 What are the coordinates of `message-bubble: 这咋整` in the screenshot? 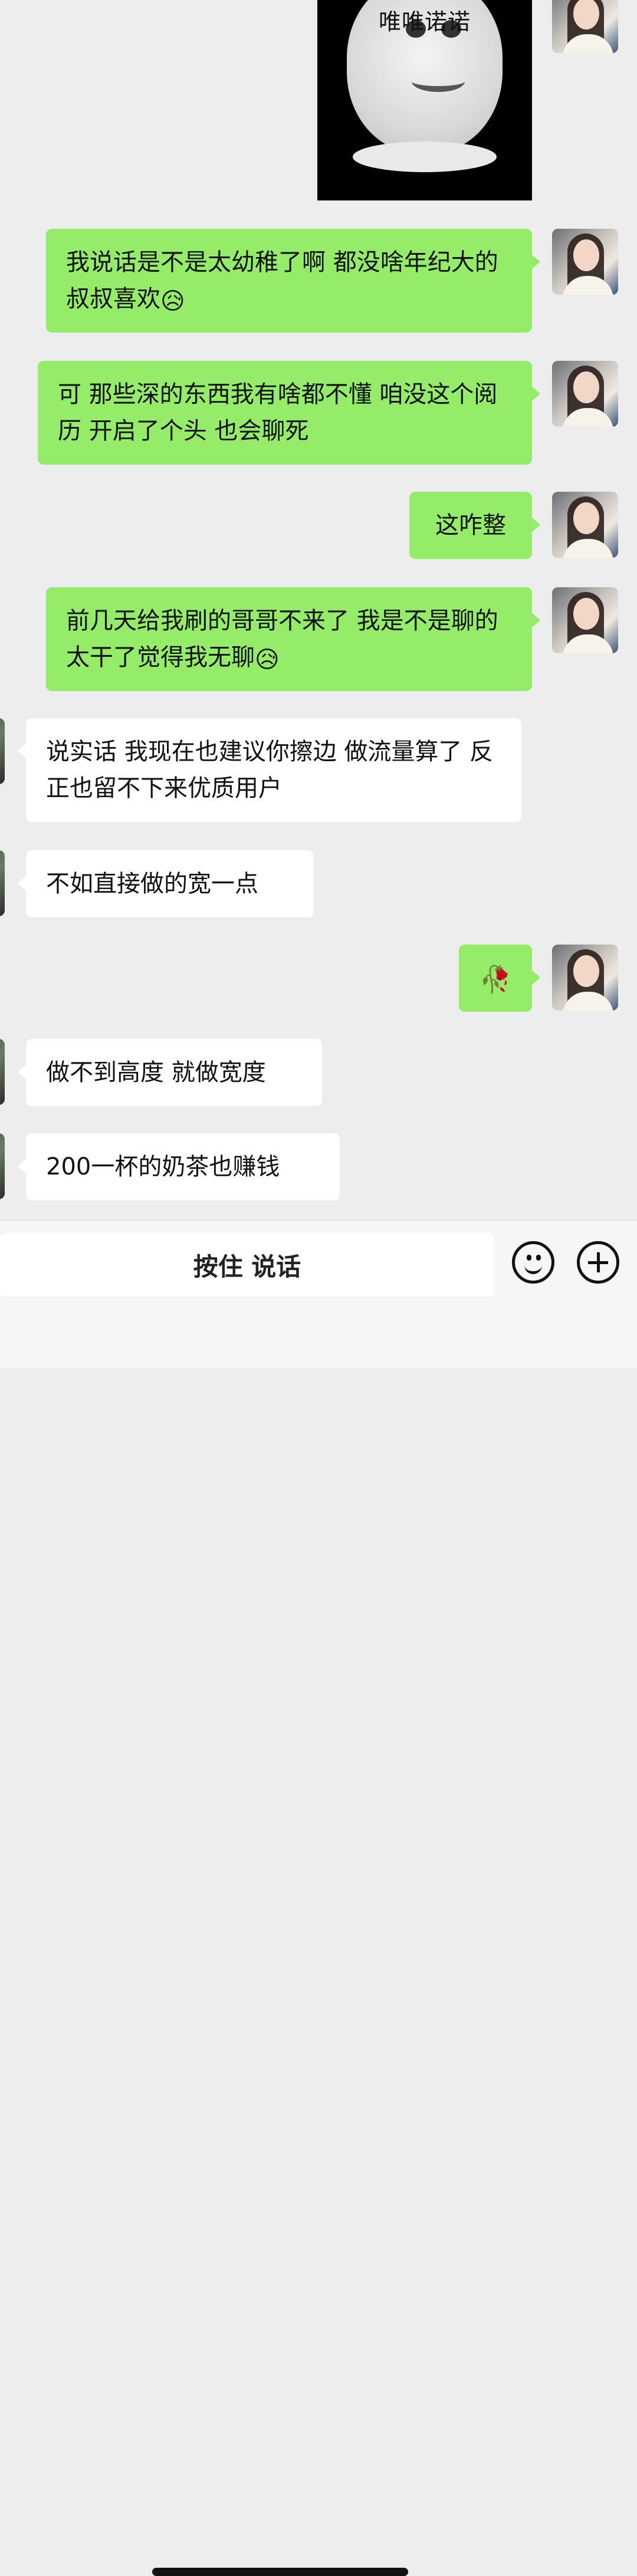 It's located at (474, 525).